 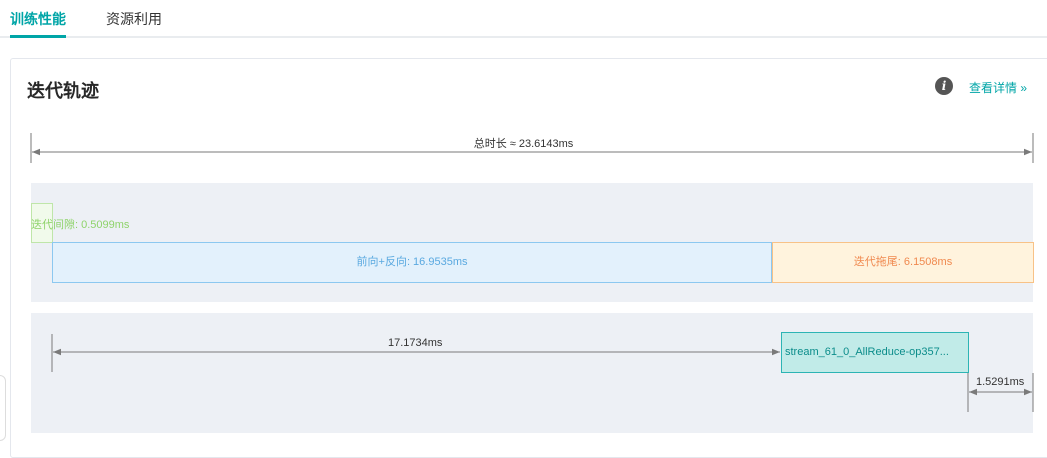 What do you see at coordinates (1000, 392) in the screenshot?
I see `stream-end-arrow` at bounding box center [1000, 392].